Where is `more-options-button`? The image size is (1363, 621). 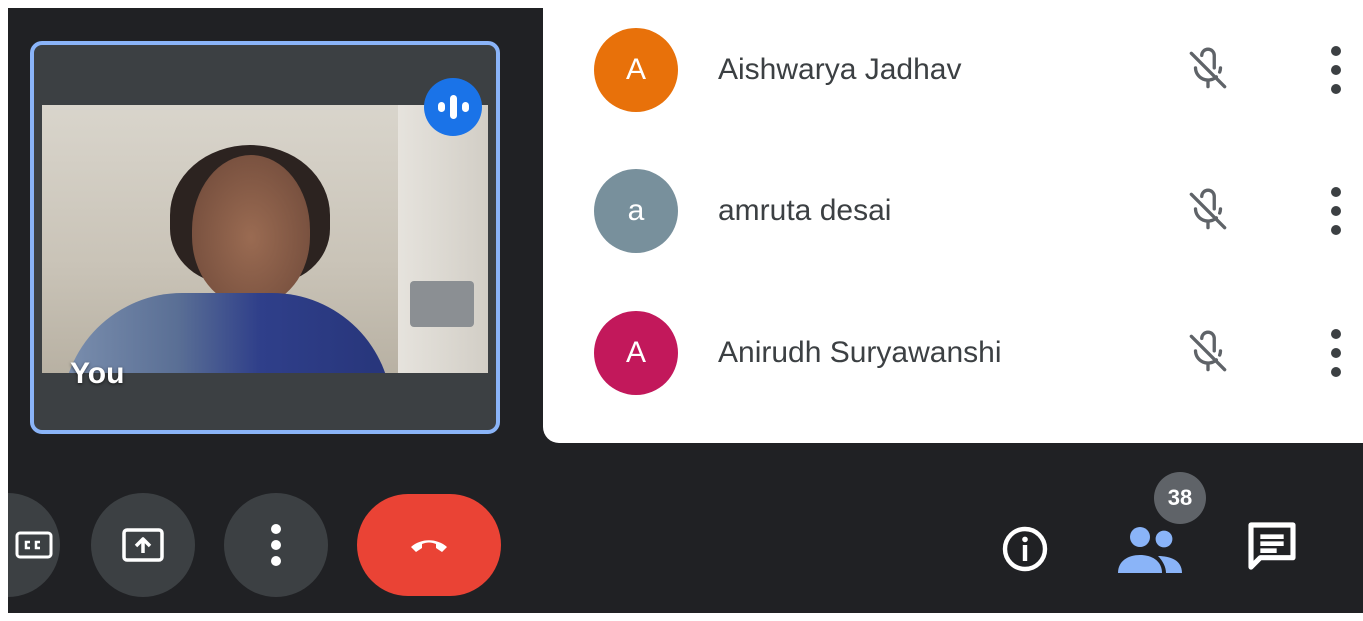
more-options-button is located at coordinates (276, 545).